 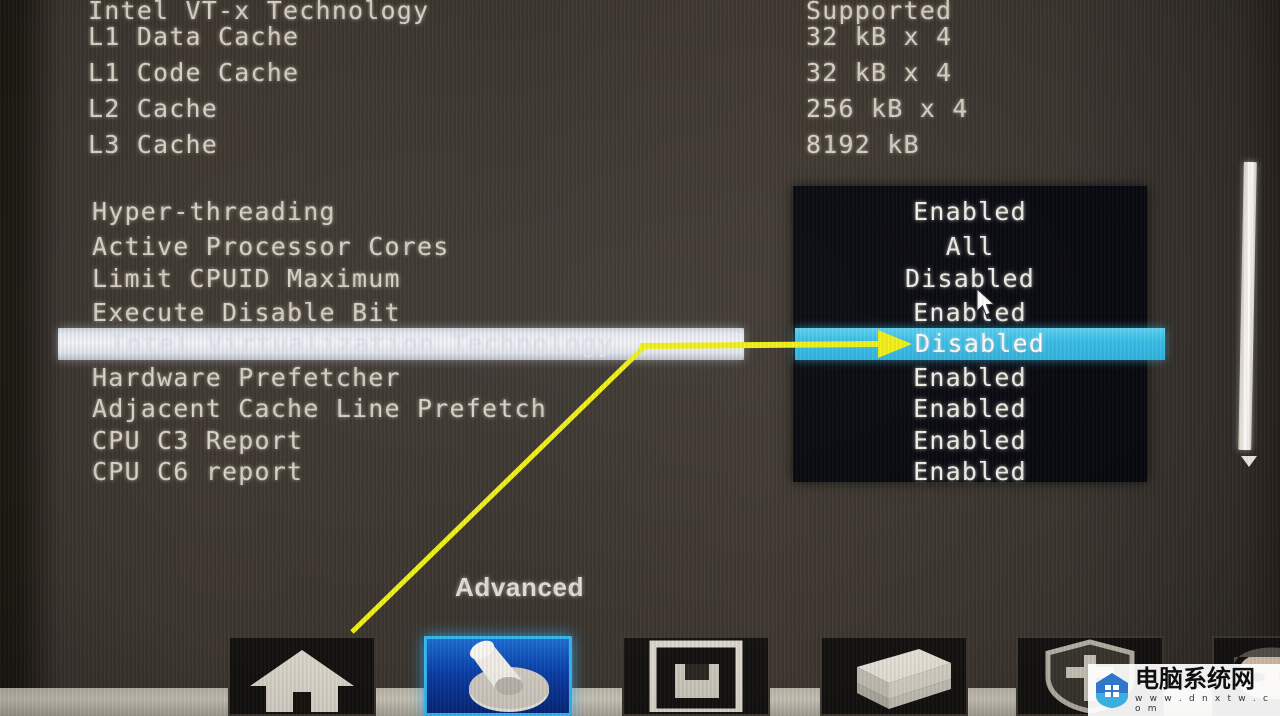 What do you see at coordinates (970, 472) in the screenshot?
I see `value-cpu-c6-report: Enabled` at bounding box center [970, 472].